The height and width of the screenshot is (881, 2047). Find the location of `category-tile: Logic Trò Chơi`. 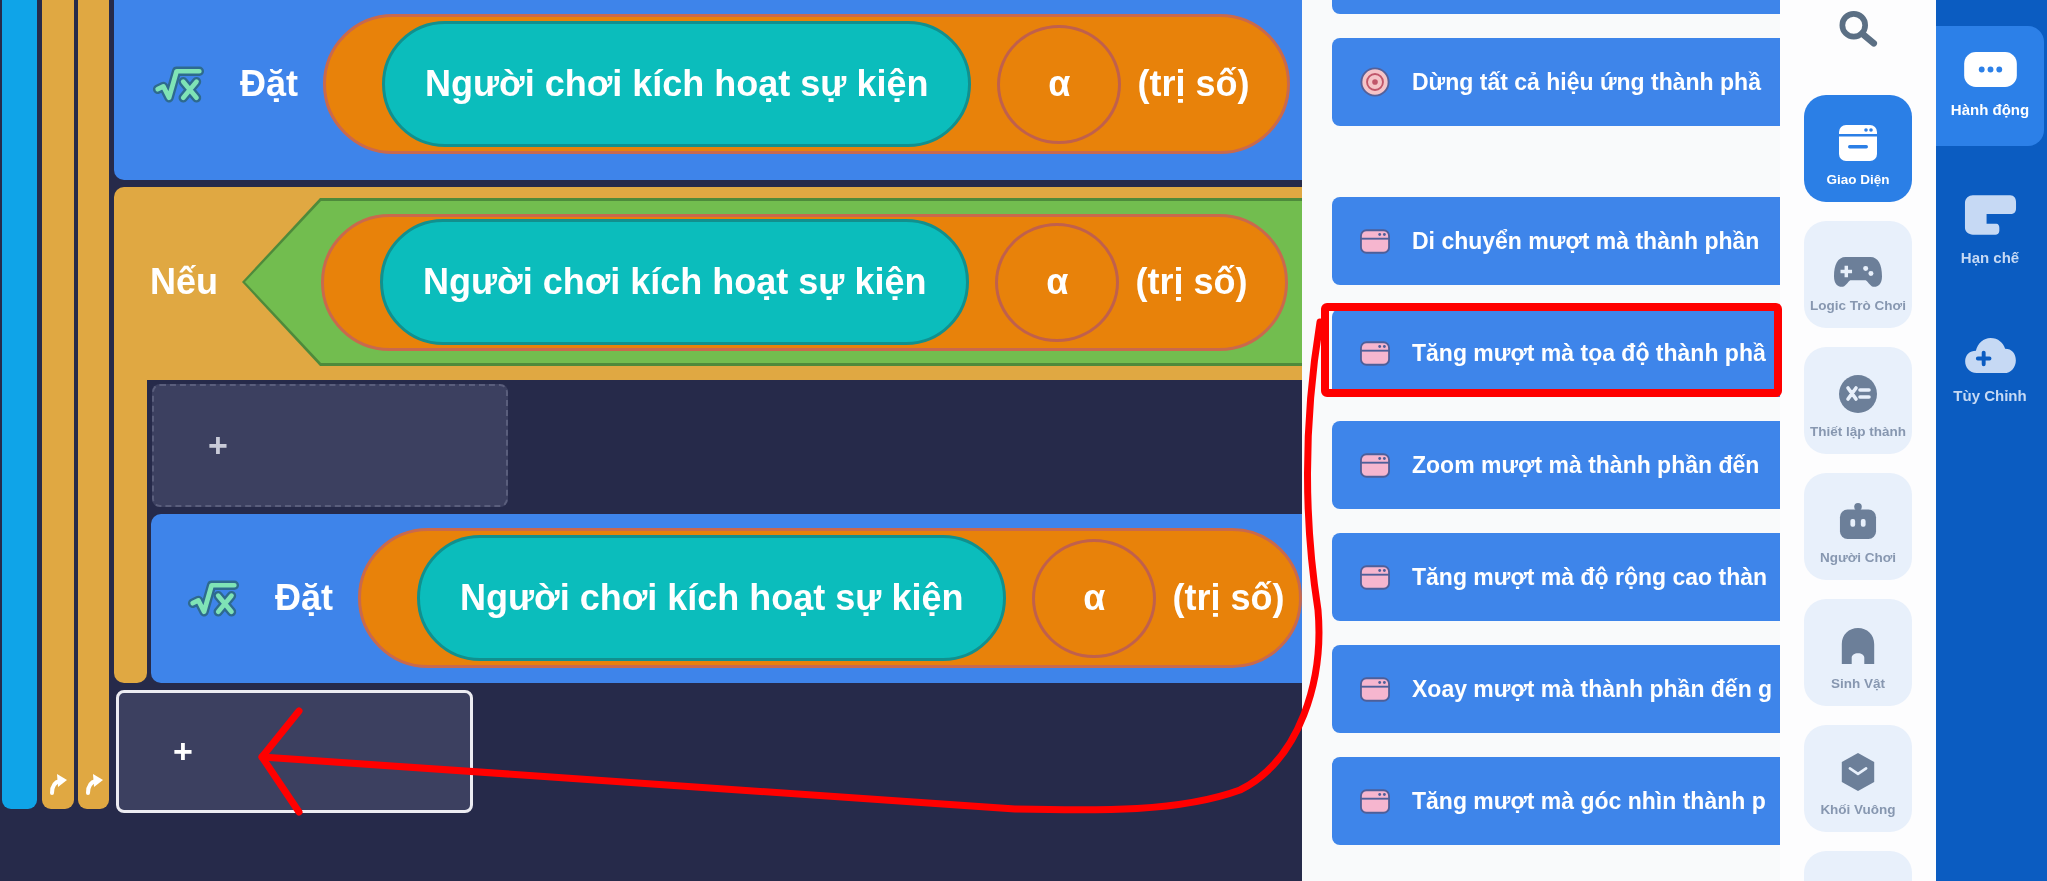

category-tile: Logic Trò Chơi is located at coordinates (1858, 274).